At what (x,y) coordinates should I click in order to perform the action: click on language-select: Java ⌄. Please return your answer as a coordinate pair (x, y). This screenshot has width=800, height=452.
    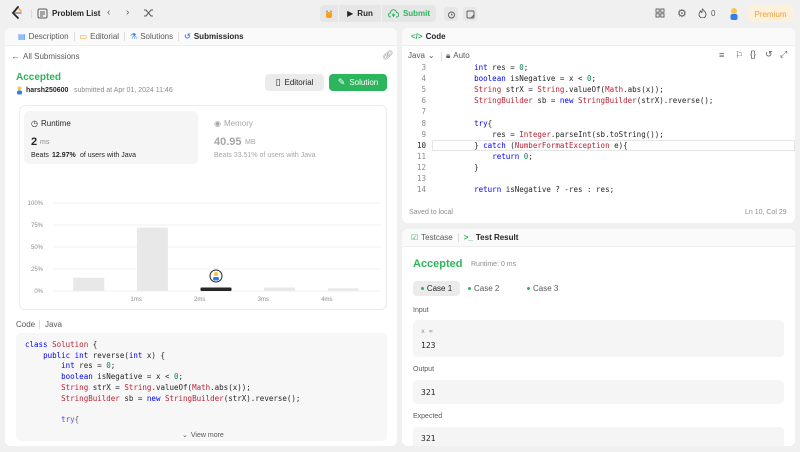
    Looking at the image, I should click on (421, 55).